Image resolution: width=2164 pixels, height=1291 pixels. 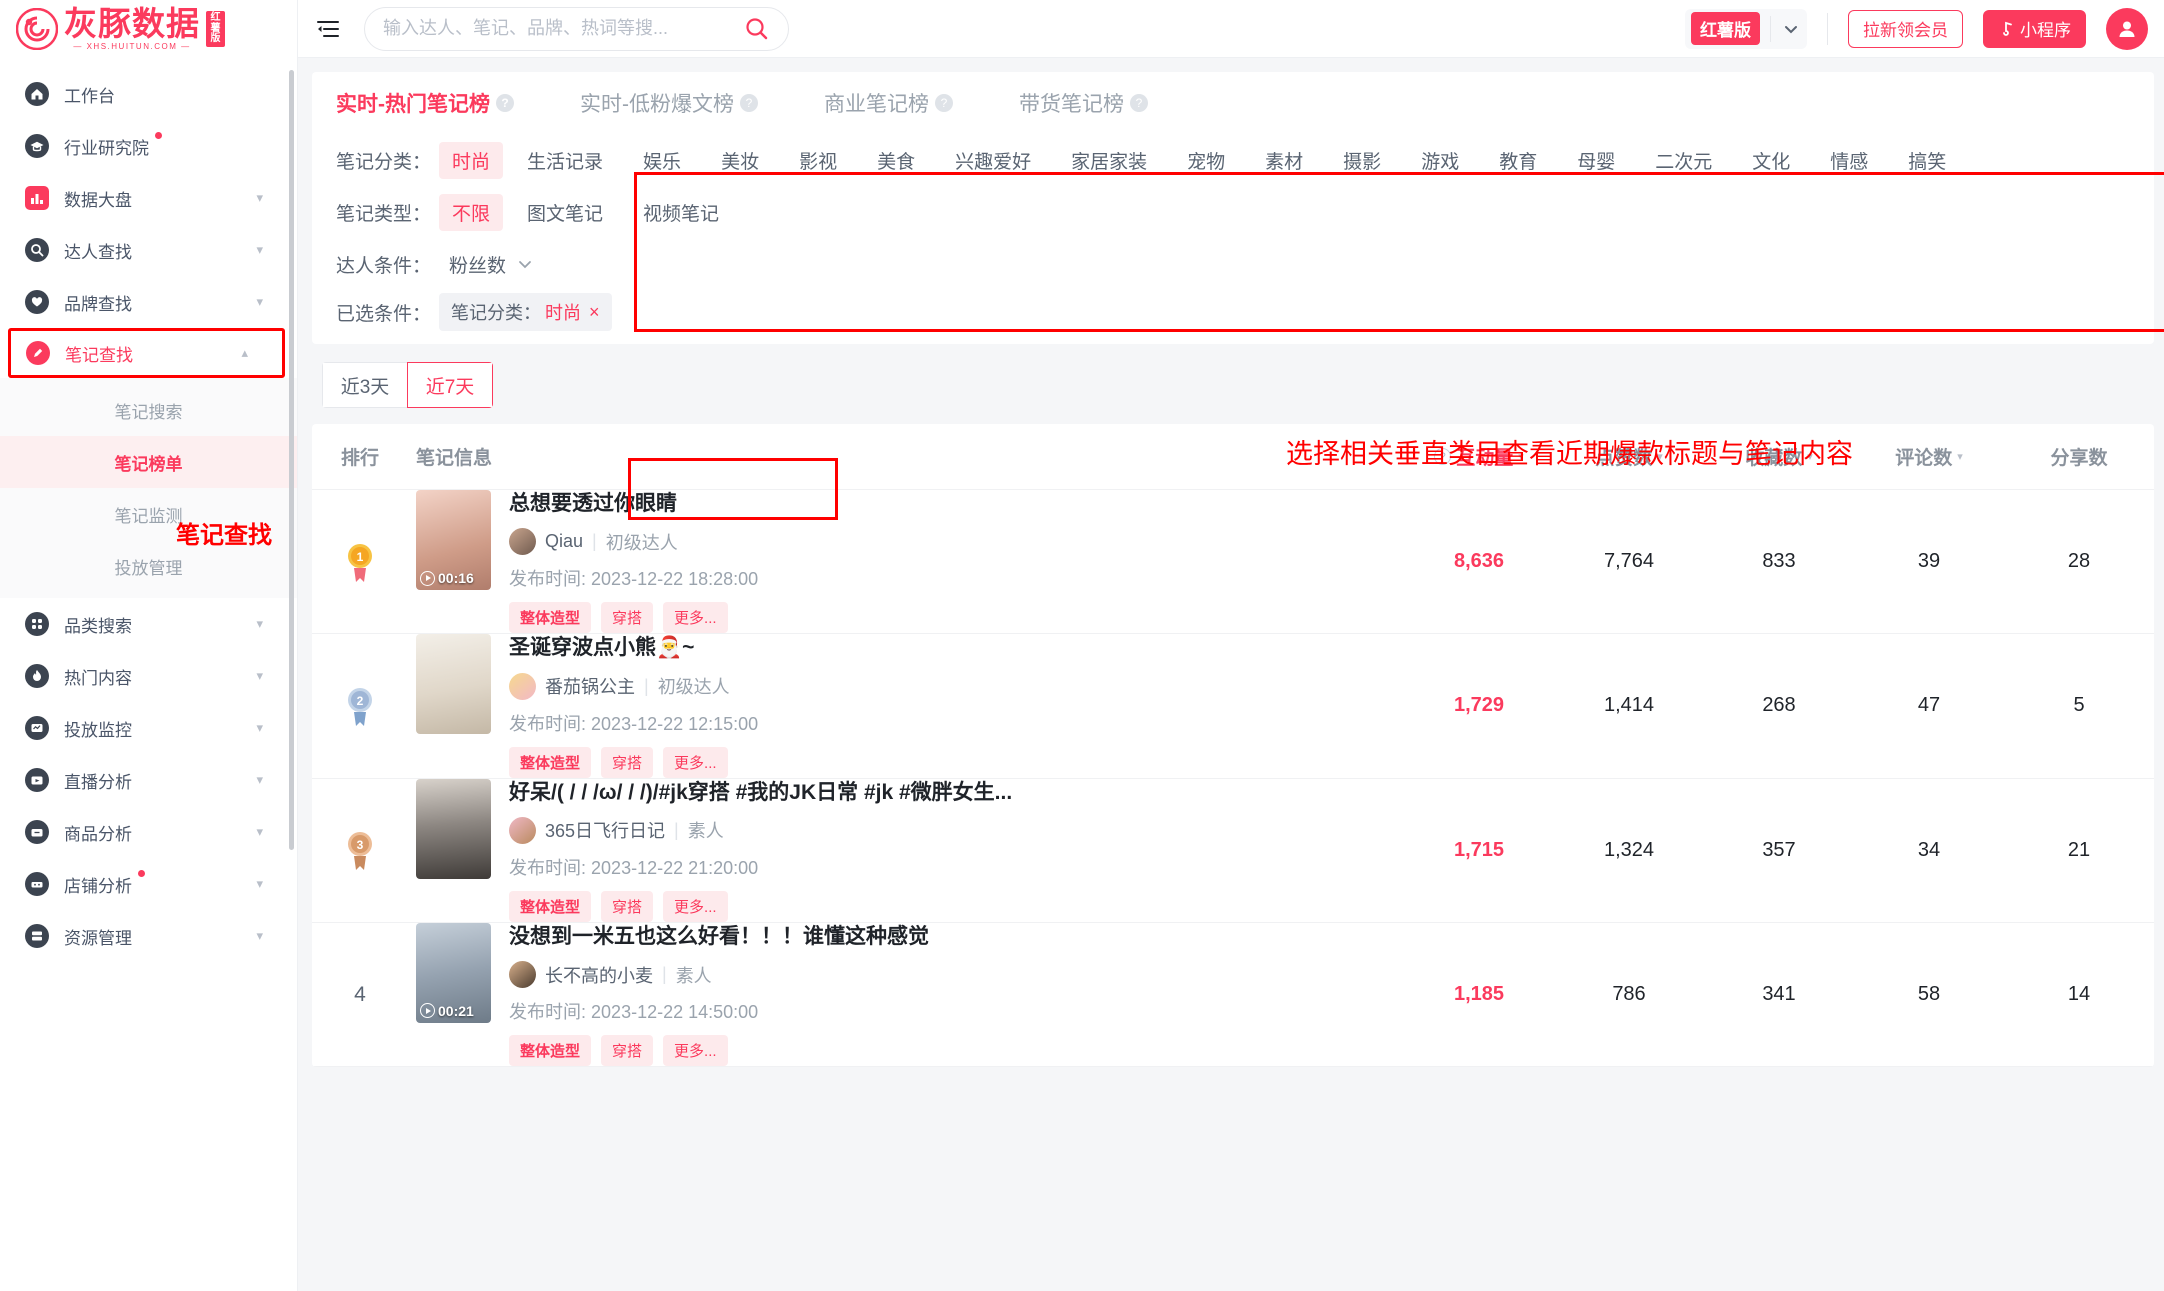 I want to click on interaction-value: 1,185, so click(x=1479, y=994).